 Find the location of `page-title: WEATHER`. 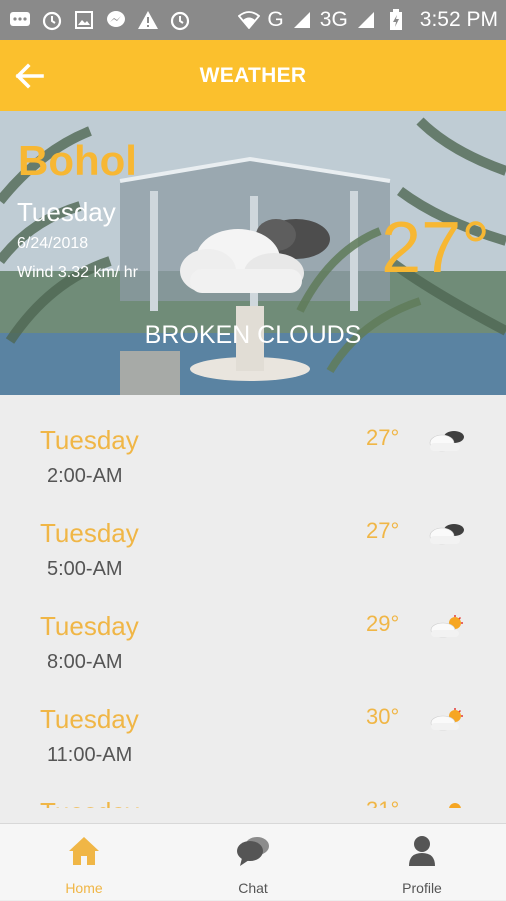

page-title: WEATHER is located at coordinates (253, 75).